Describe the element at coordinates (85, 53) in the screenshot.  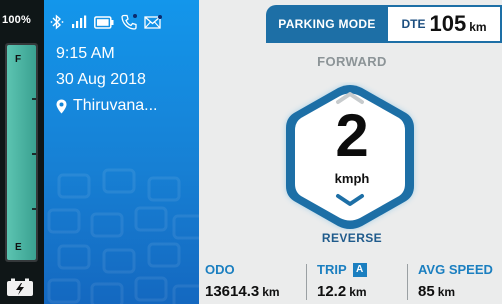
I see `clock-time: 9:15 AM` at that location.